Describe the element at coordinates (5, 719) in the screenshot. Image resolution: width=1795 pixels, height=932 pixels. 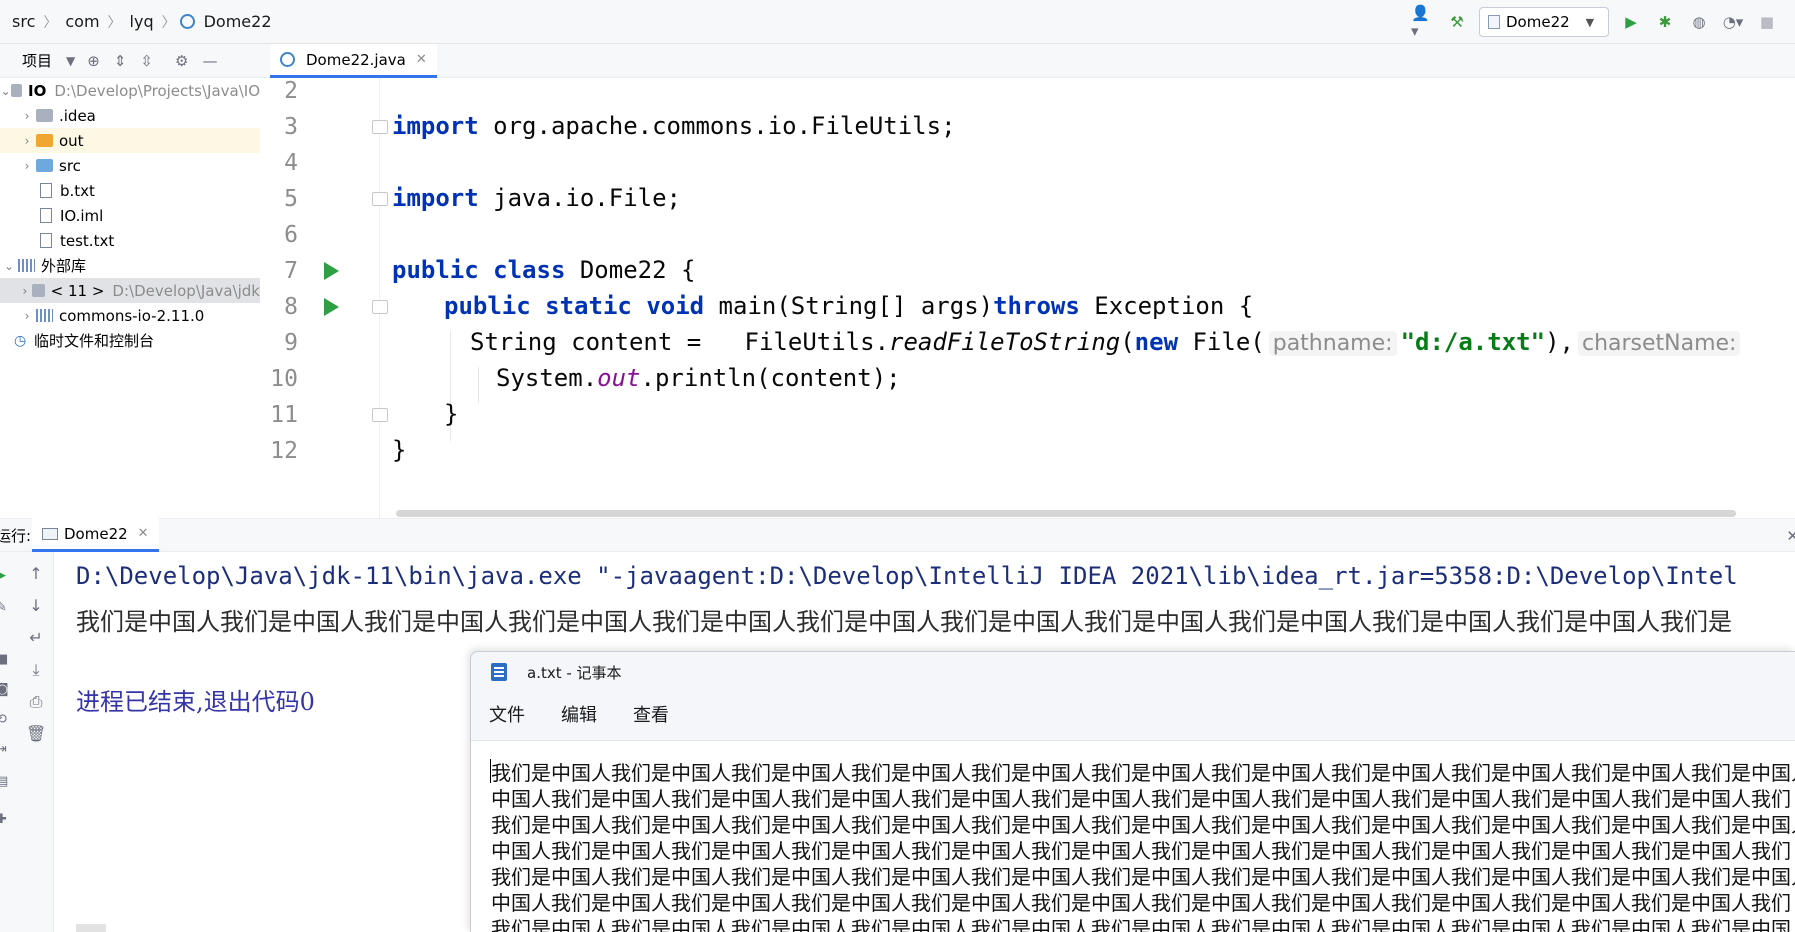
I see `restore-icon: ⟲` at that location.